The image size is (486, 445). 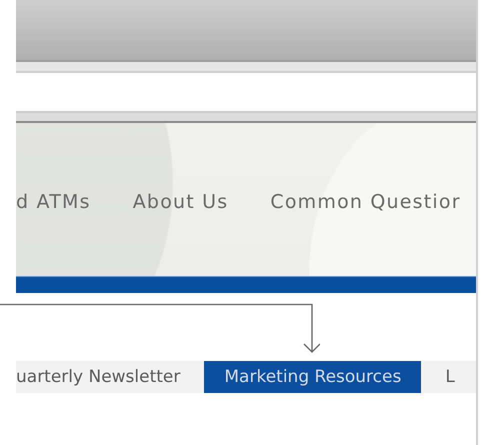 What do you see at coordinates (365, 201) in the screenshot?
I see `nav-link: Common Questior` at bounding box center [365, 201].